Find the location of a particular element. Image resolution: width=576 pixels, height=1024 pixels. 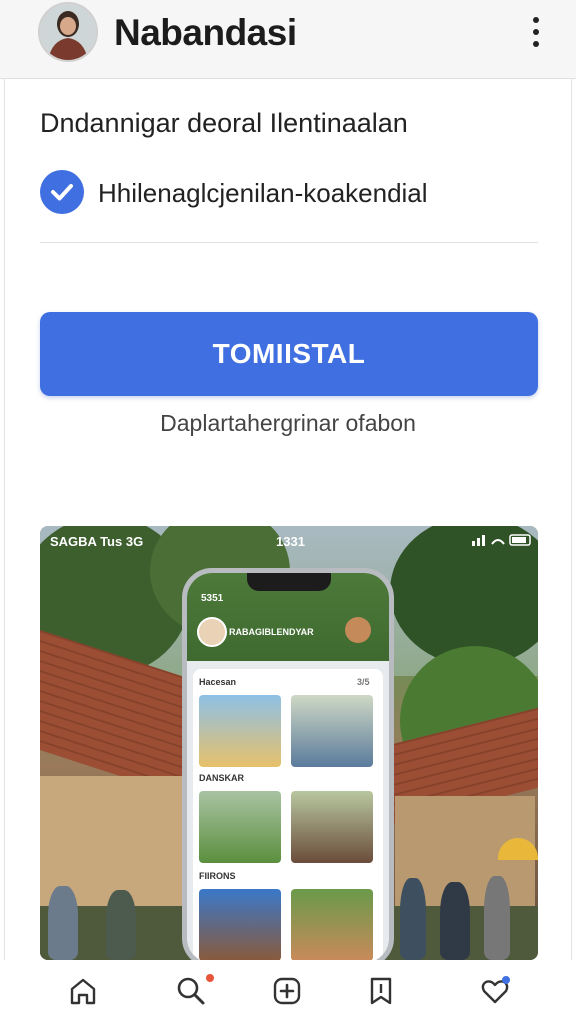

primary-button: TOMIISTAL is located at coordinates (289, 354).